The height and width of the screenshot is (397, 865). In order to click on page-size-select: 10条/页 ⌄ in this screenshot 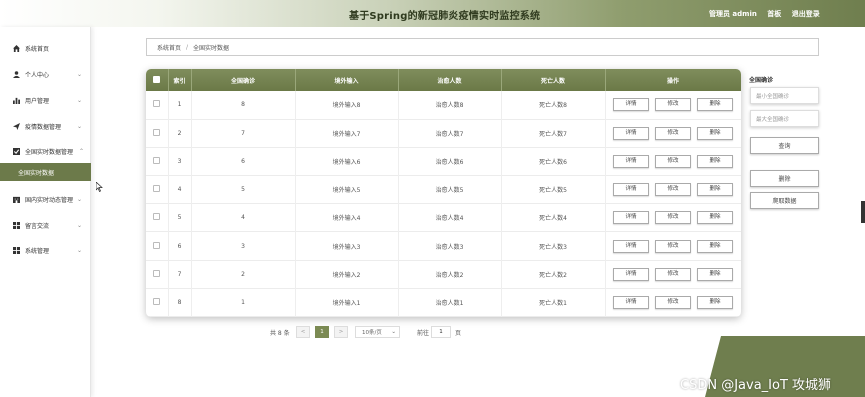, I will do `click(377, 332)`.